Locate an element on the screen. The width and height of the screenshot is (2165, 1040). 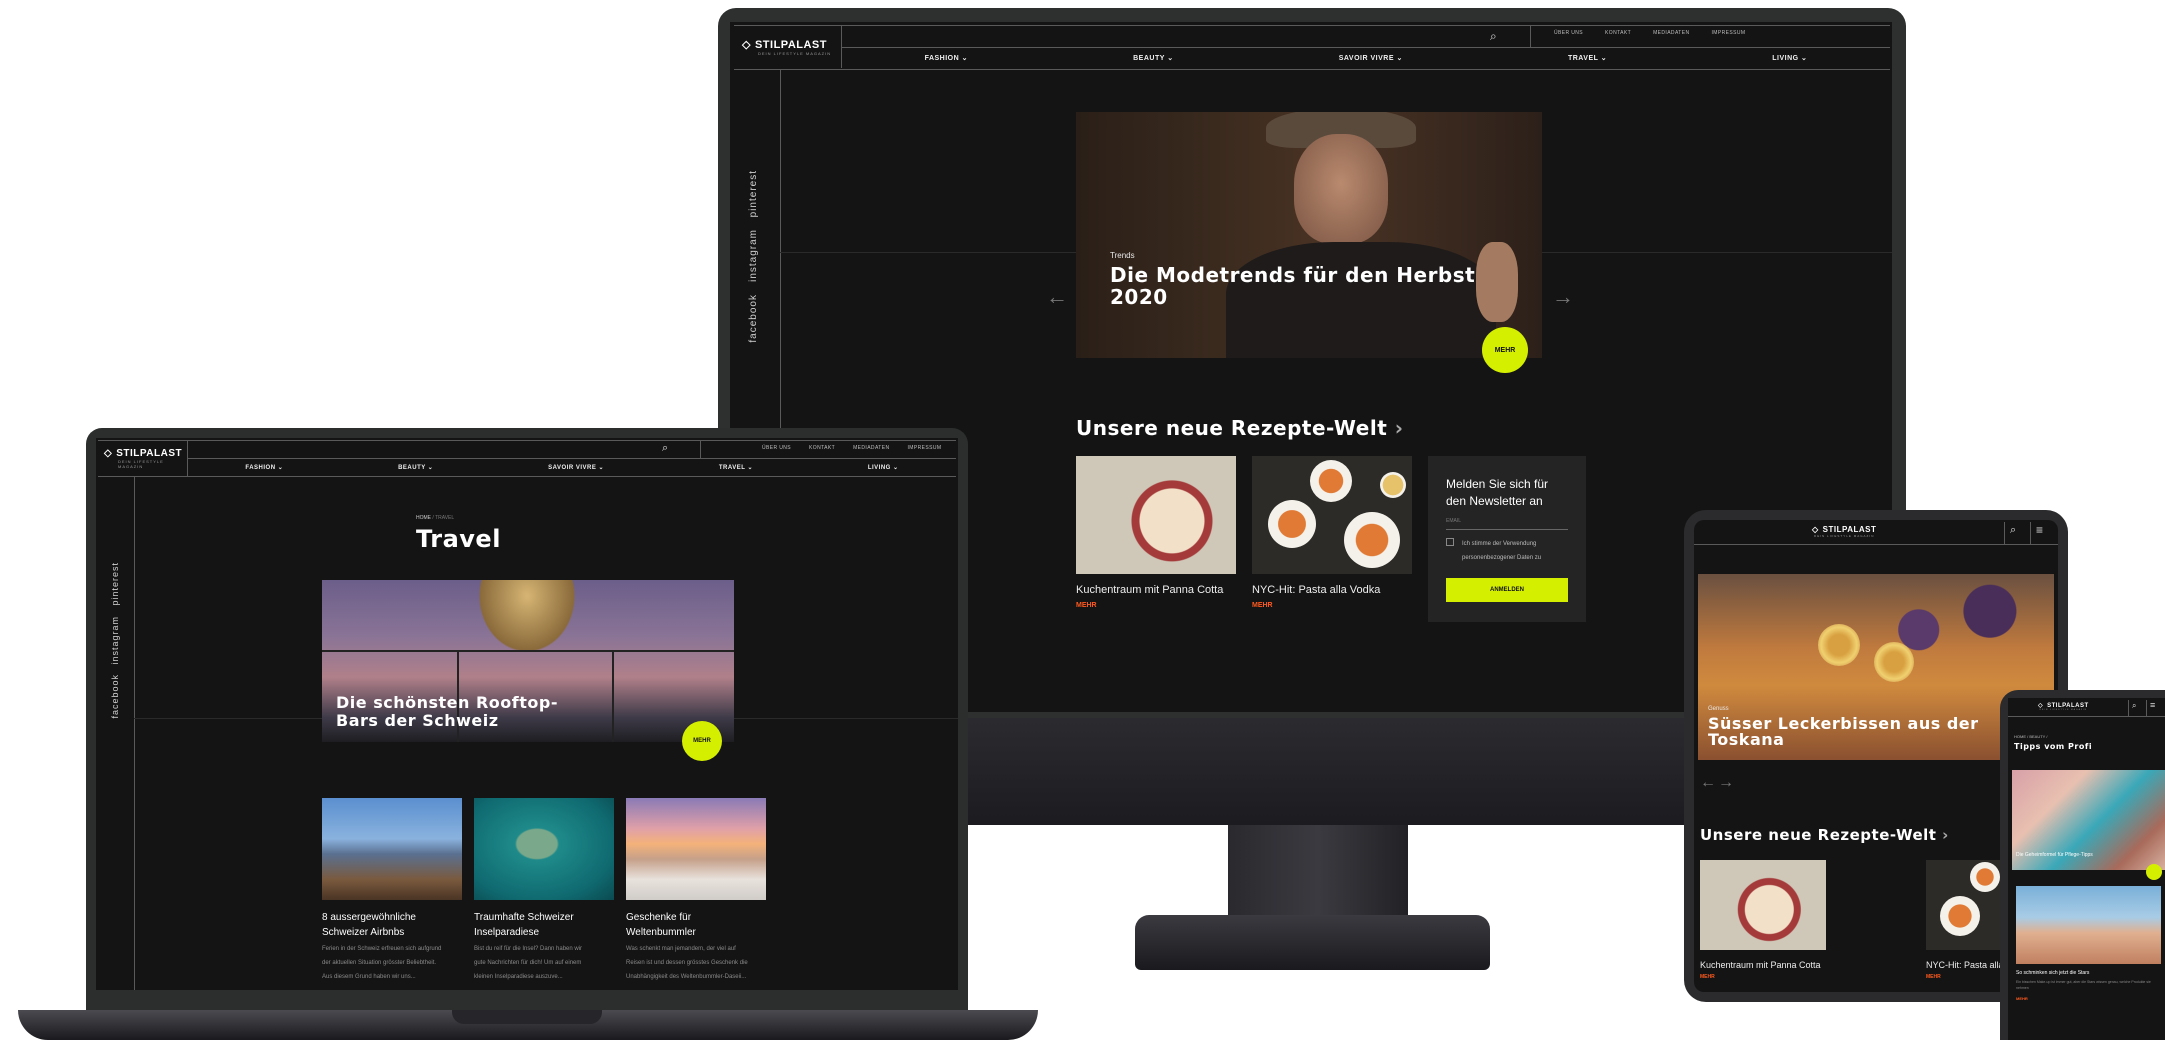
tablet-card-cake-title: Kuchentraum mit Panna Cotta is located at coordinates (1760, 965).